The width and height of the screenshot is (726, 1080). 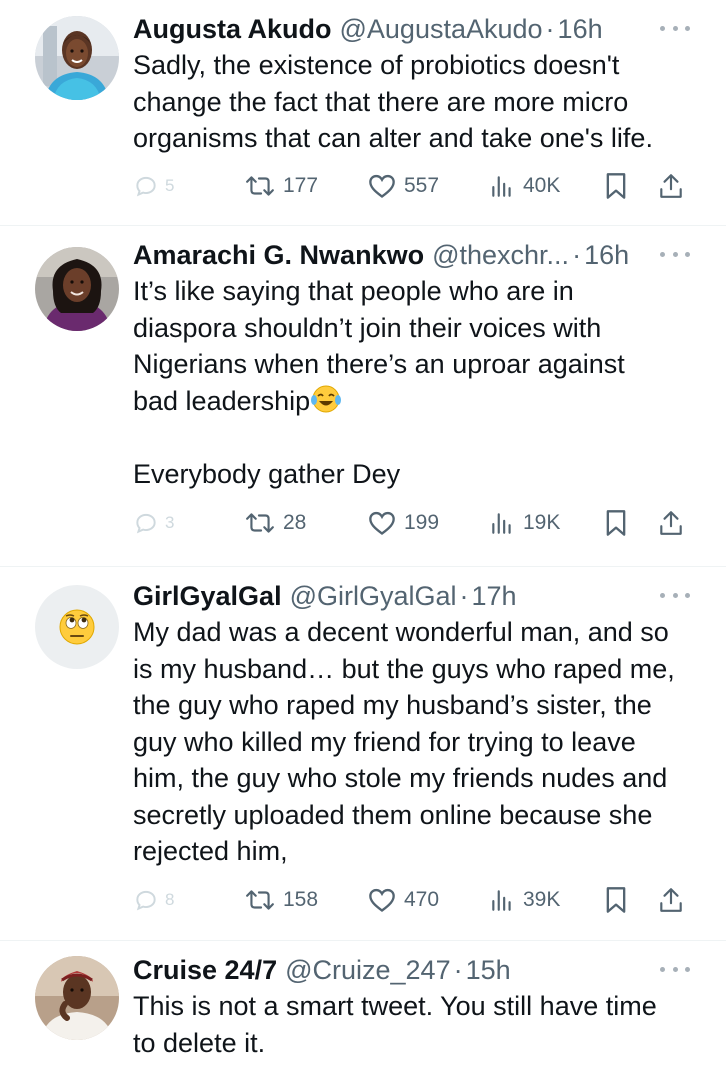 What do you see at coordinates (275, 523) in the screenshot?
I see `retweet-button: 28` at bounding box center [275, 523].